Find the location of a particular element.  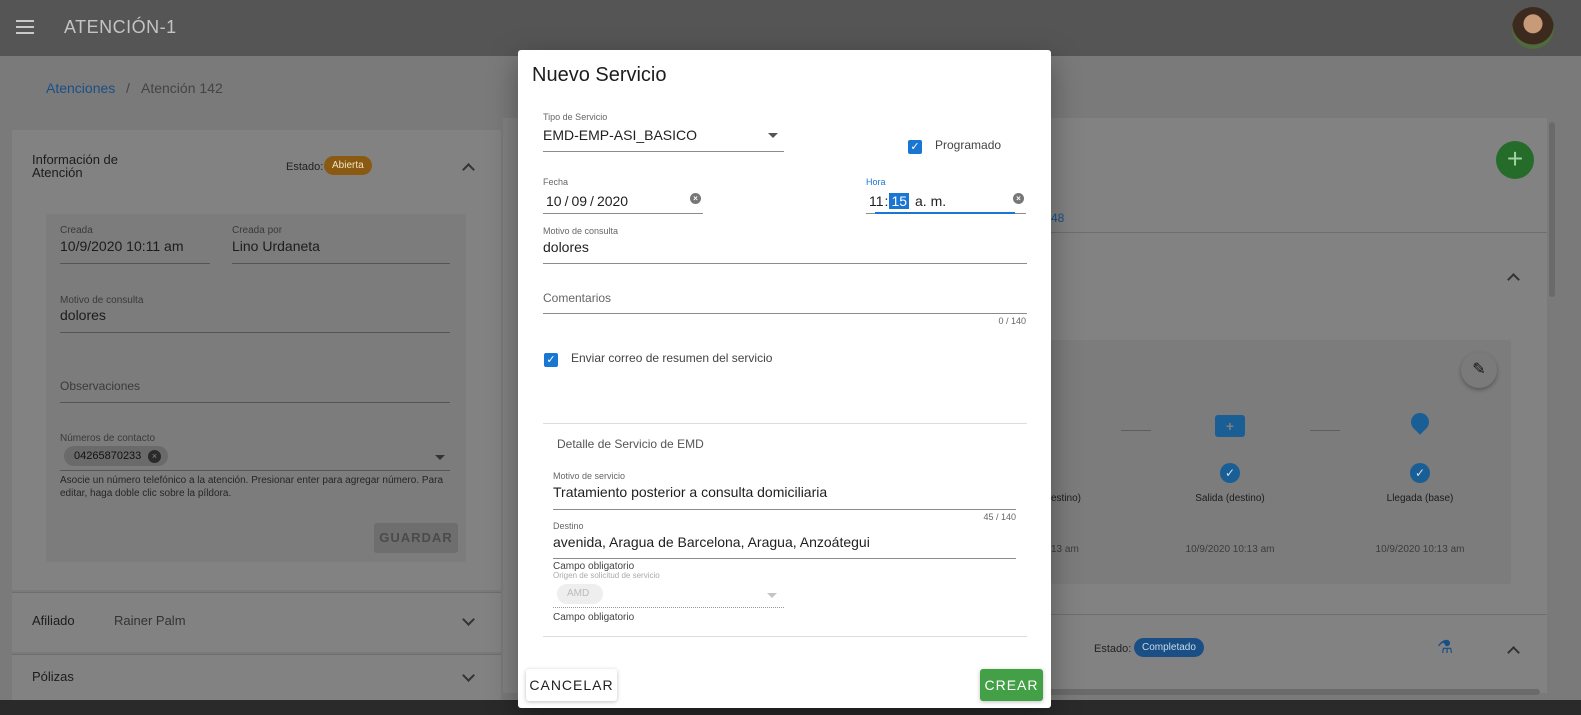

motivo-consulta-label: Motivo de consulta is located at coordinates (581, 231).